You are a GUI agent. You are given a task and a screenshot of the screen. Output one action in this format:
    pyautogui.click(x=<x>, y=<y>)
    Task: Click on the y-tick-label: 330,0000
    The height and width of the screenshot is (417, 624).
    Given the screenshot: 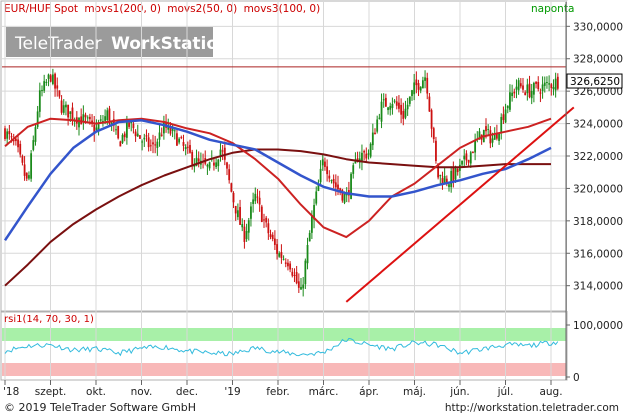 What is the action you would take?
    pyautogui.click(x=598, y=27)
    